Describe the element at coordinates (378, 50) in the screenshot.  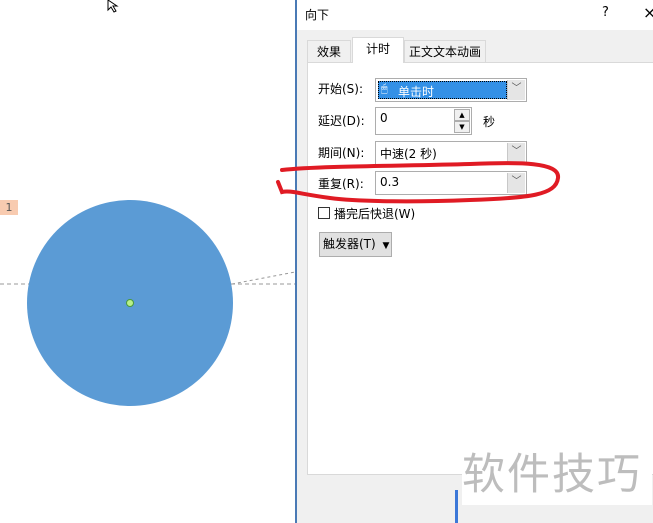
I see `tab-timing: 计时` at that location.